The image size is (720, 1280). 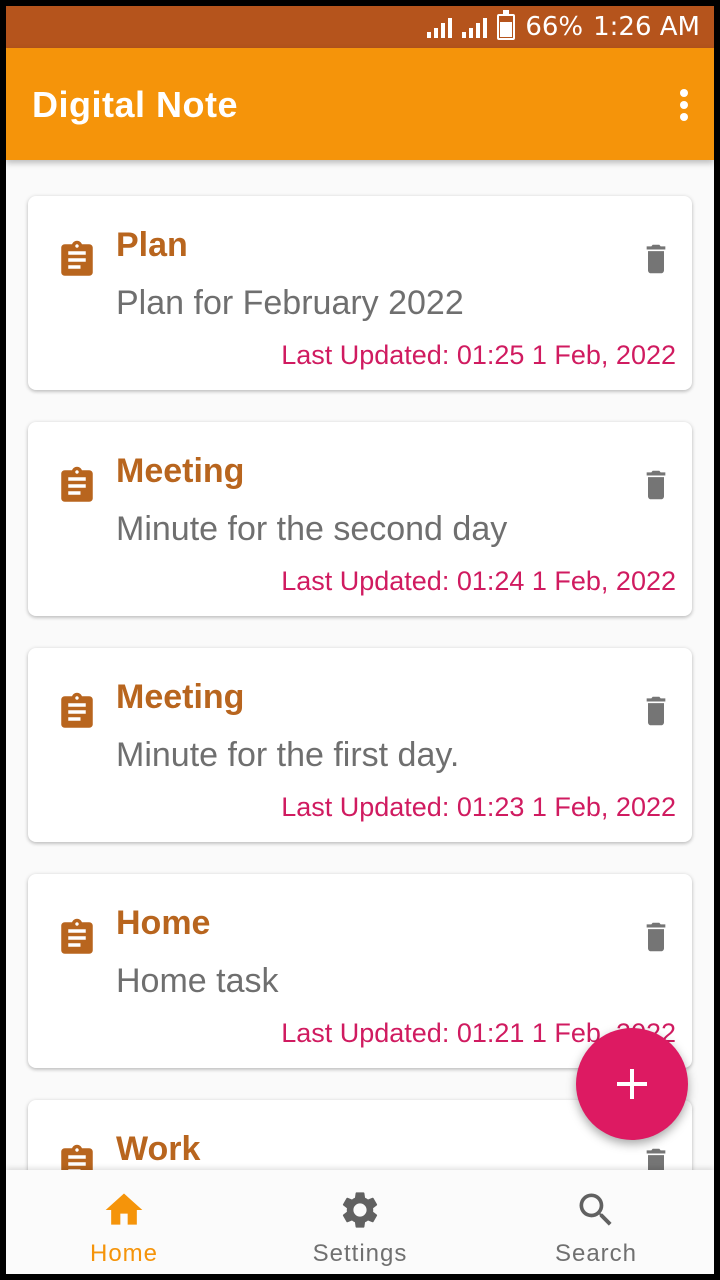 I want to click on home-icon, so click(x=124, y=1209).